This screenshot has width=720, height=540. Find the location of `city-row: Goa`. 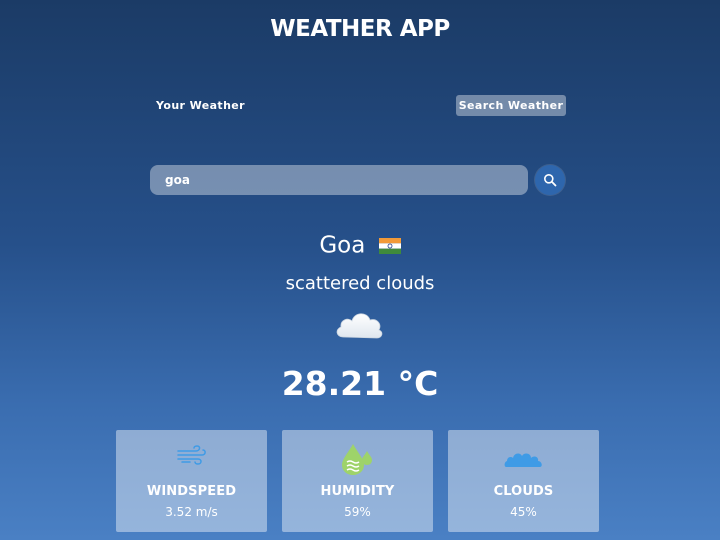

city-row: Goa is located at coordinates (360, 245).